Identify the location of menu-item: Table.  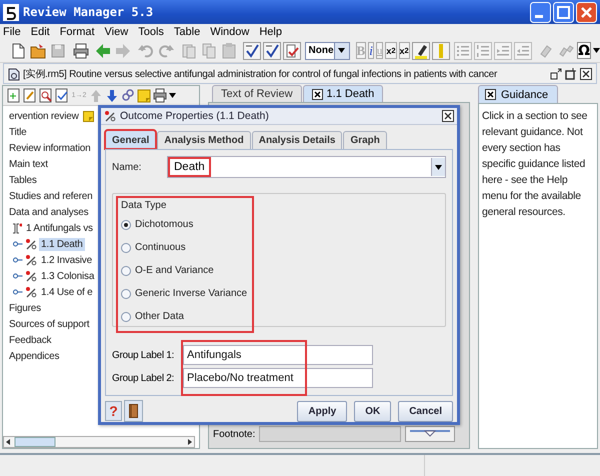
(187, 32).